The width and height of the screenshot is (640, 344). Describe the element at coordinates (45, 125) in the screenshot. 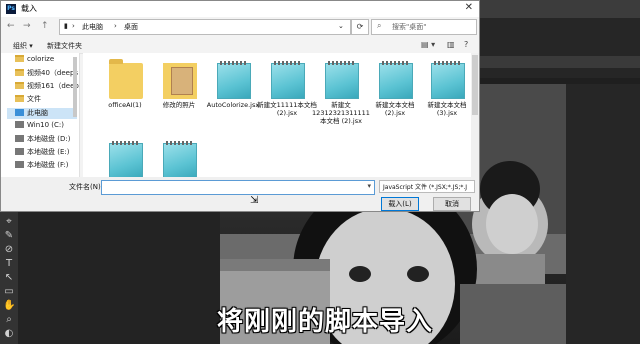

I see `sidebar-item-label: Win10 (C:)` at that location.